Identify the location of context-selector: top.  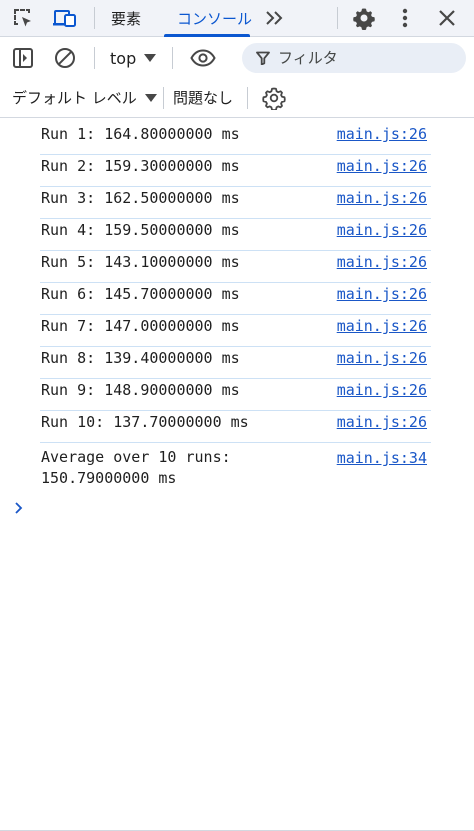
(133, 58).